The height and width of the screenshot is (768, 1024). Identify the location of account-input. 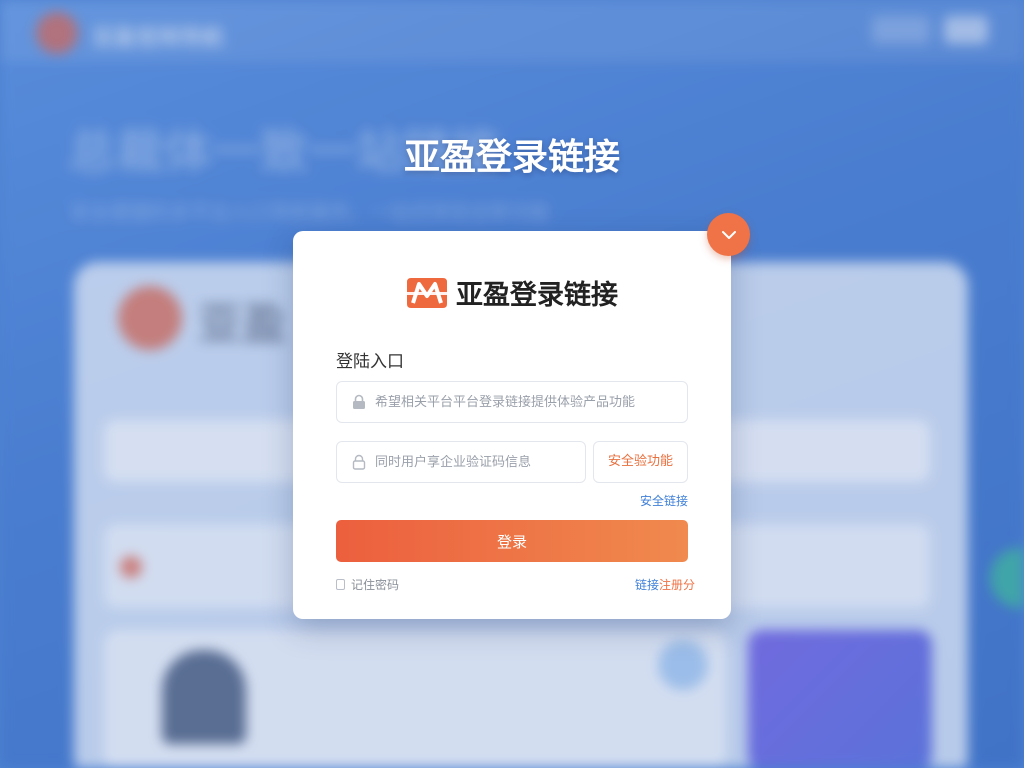
(531, 402).